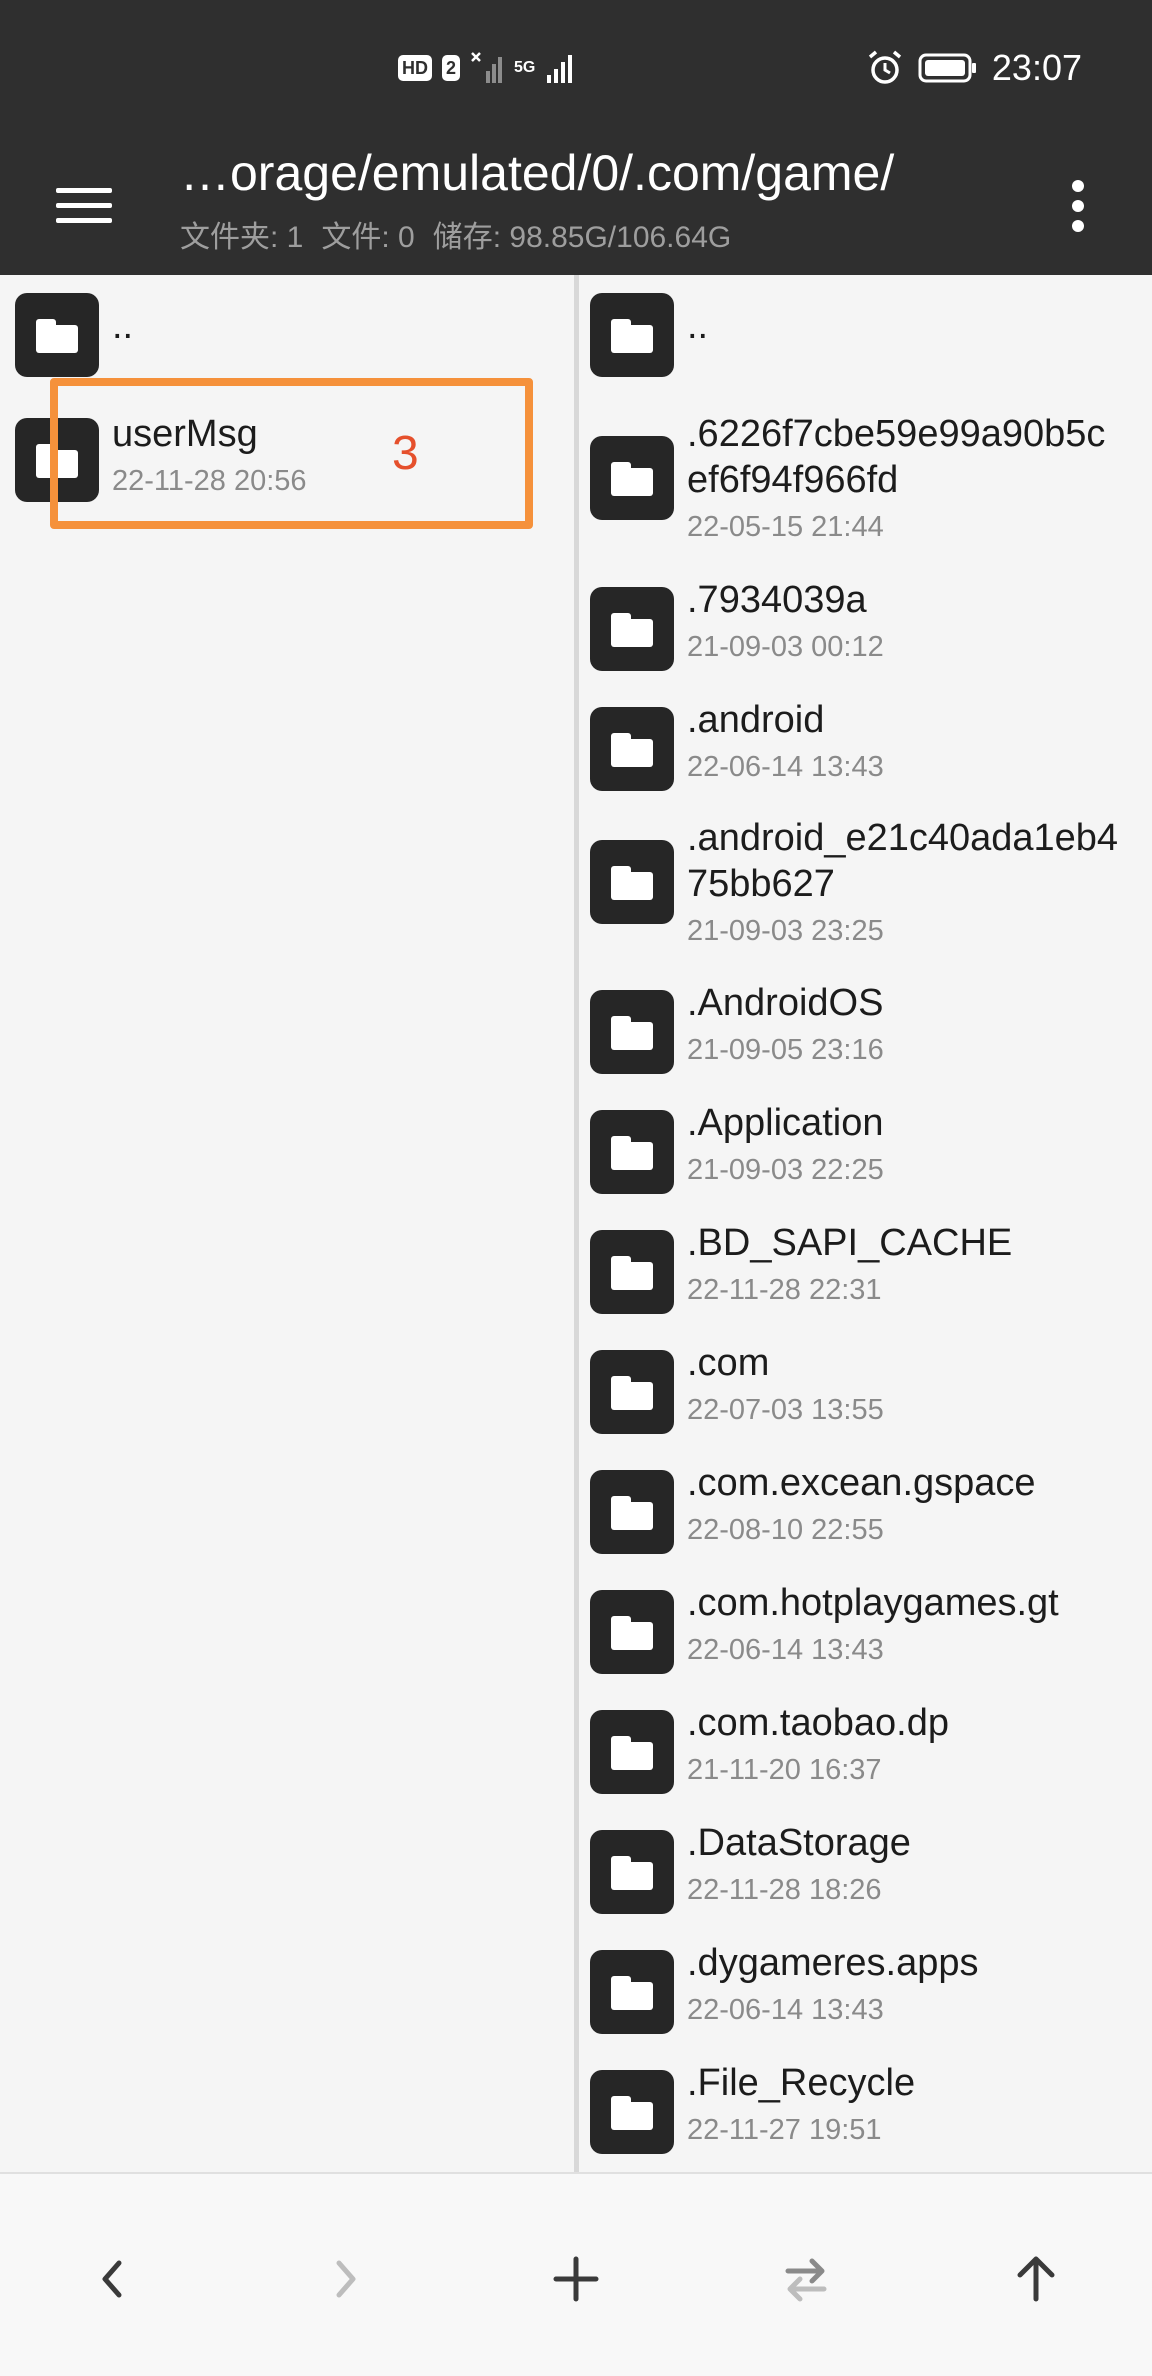  I want to click on status-right: 23:07, so click(974, 68).